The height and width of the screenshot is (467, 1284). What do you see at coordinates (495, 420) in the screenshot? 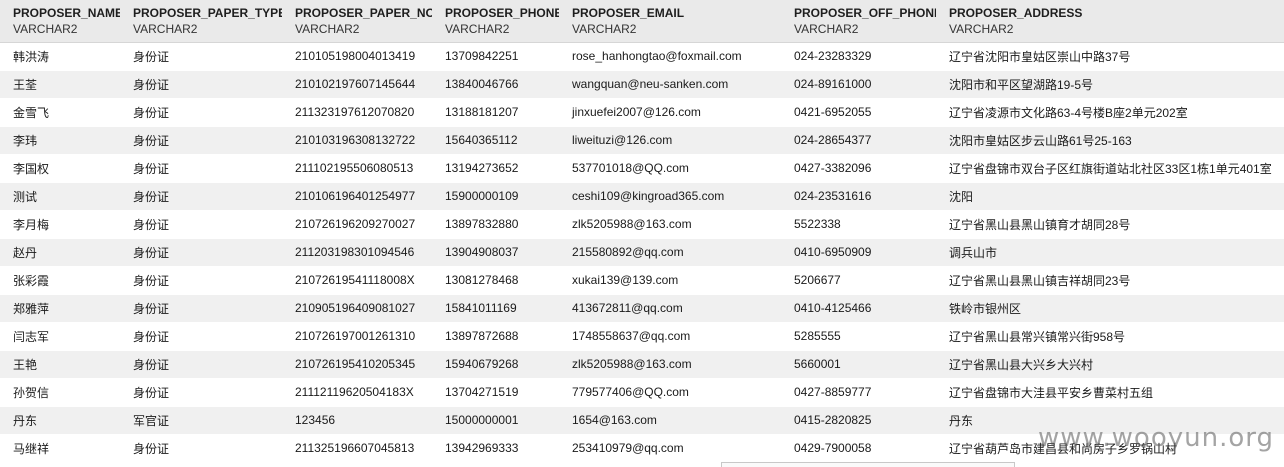
I see `cell-proposer-phone: 15000000001` at bounding box center [495, 420].